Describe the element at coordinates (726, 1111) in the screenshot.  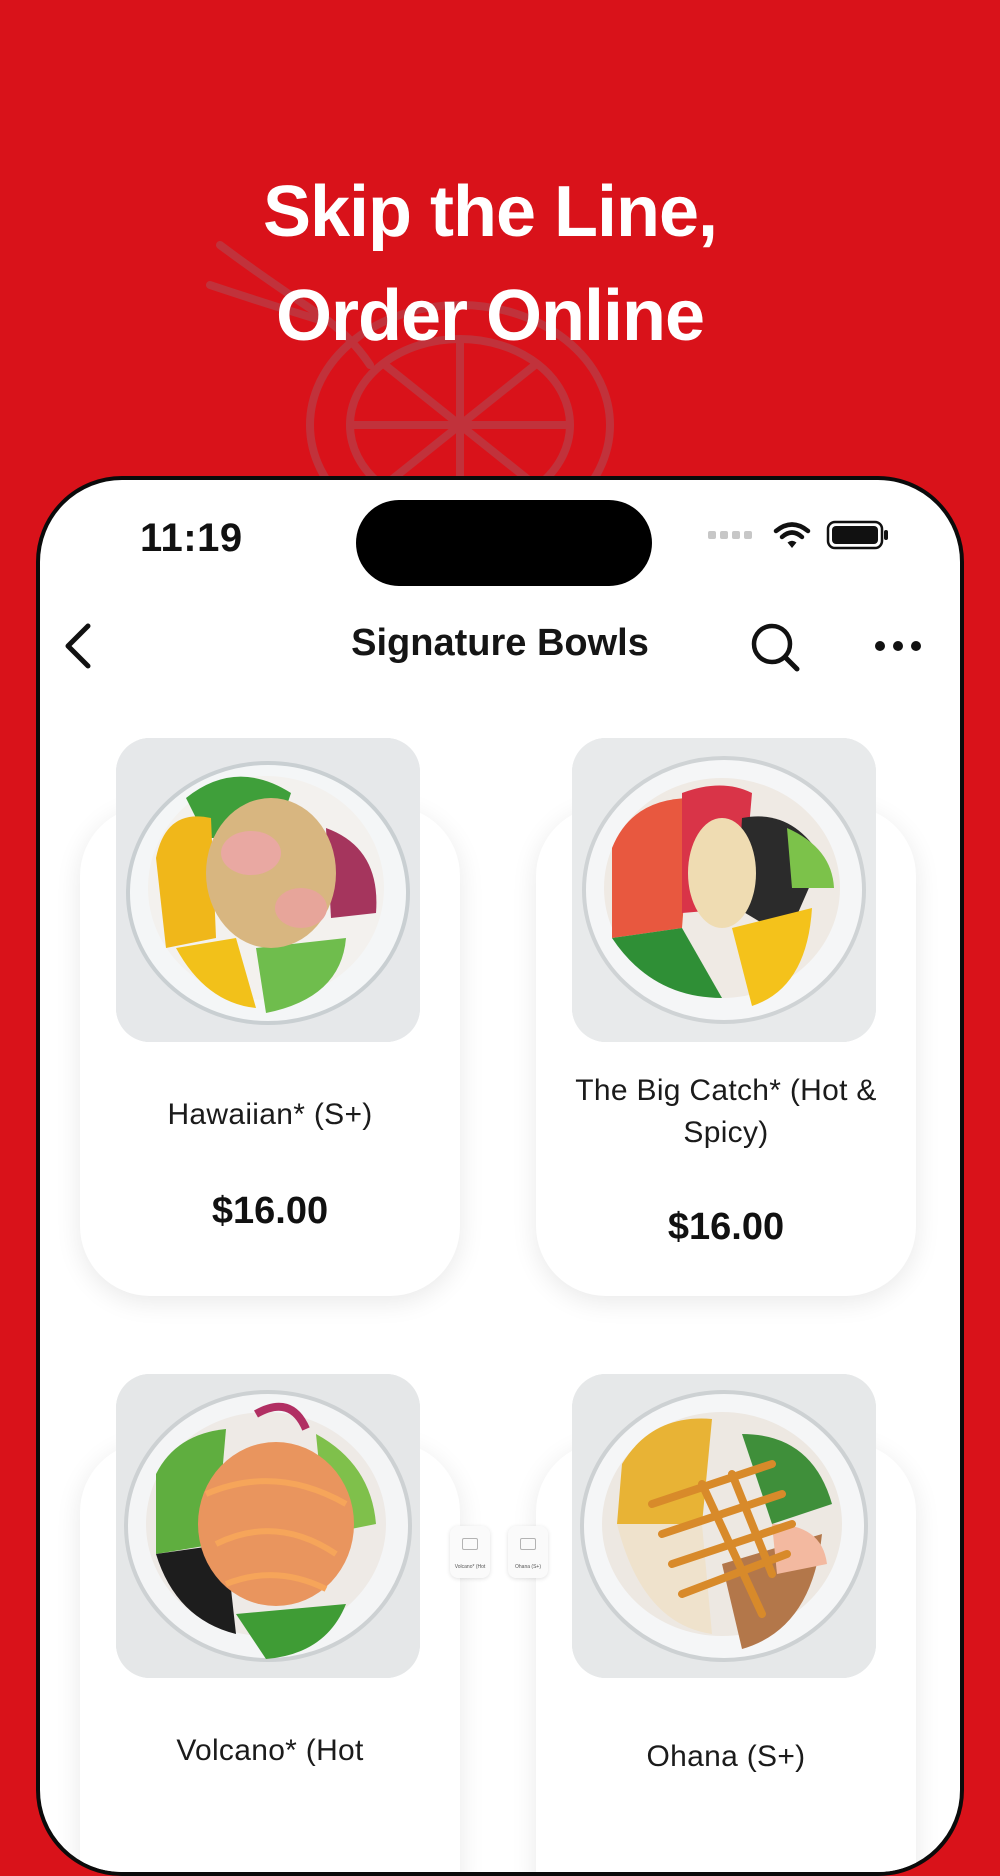
I see `menu-item-name: The Big Catch* (Hot & Spicy)` at that location.